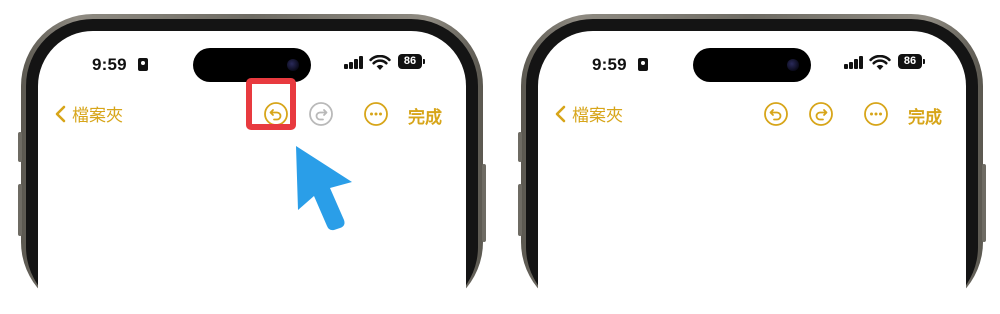  Describe the element at coordinates (271, 104) in the screenshot. I see `undo-highlight-box` at that location.